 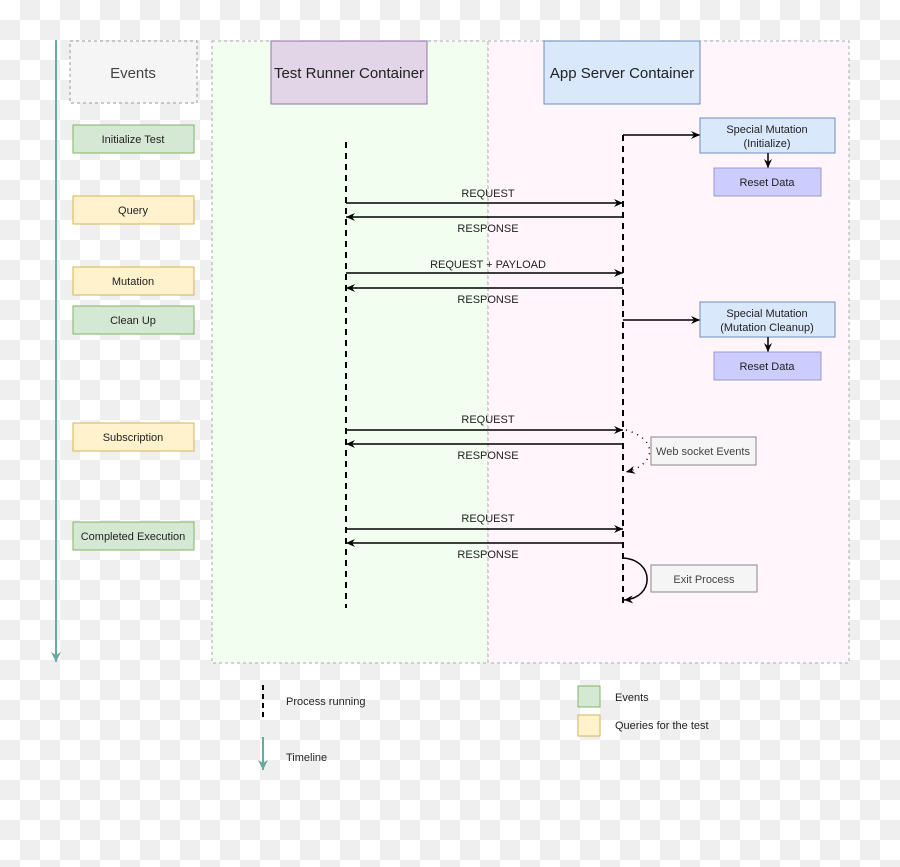 I want to click on reset-data-initialize-label: Reset Data, so click(x=767, y=183).